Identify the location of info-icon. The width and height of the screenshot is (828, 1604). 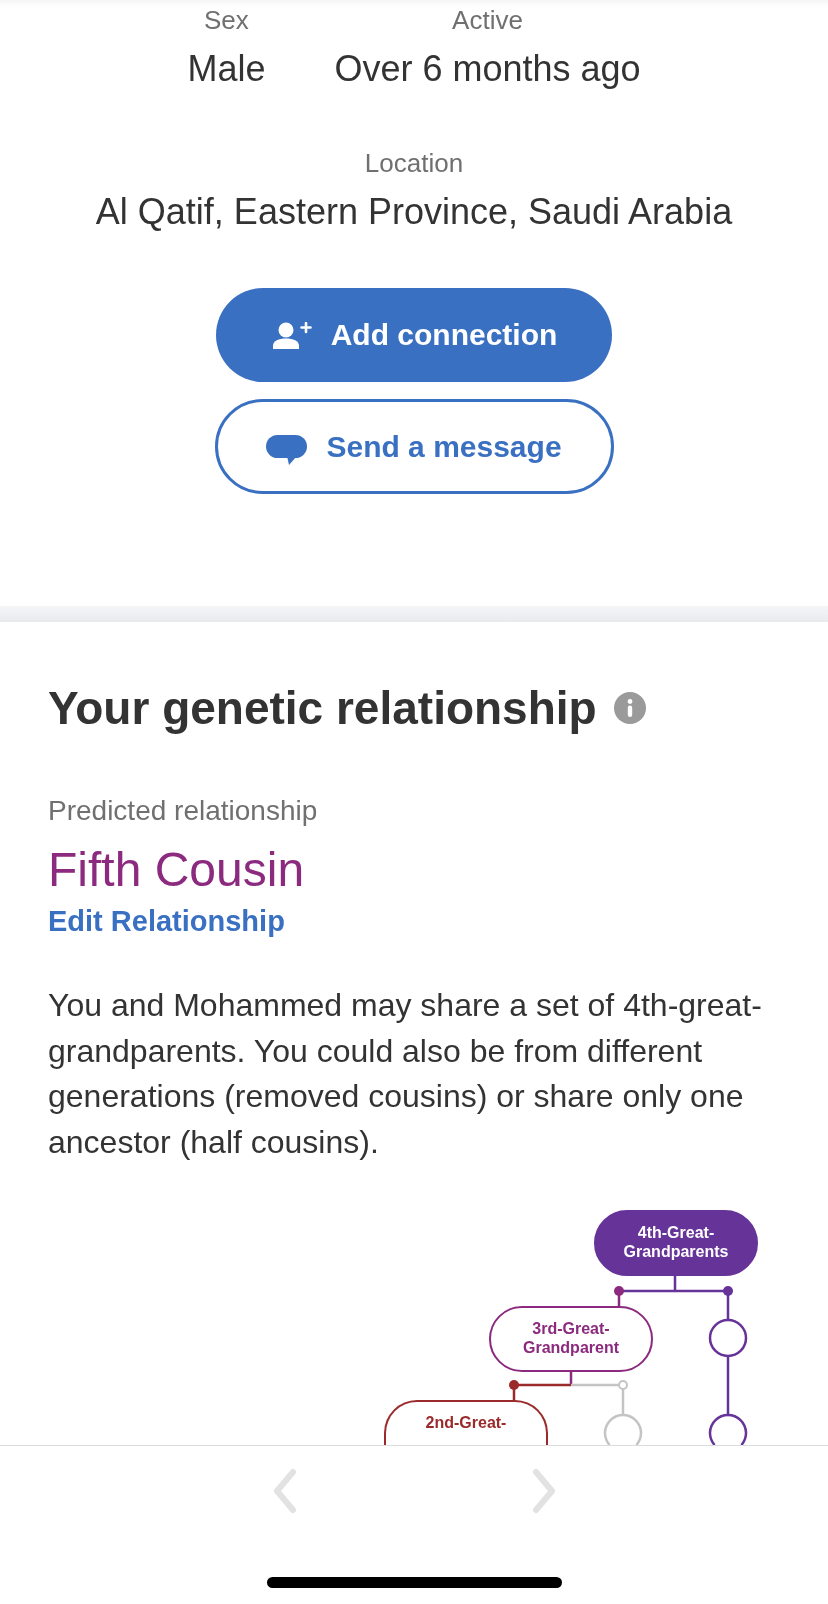
(629, 708).